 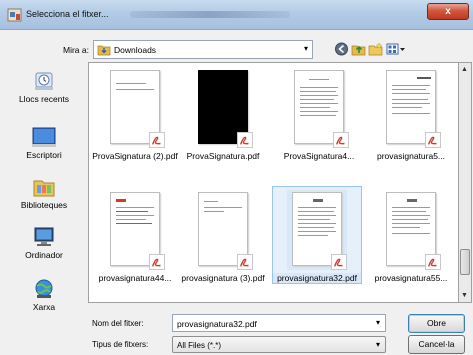 I want to click on view-menu-icon, so click(x=396, y=49).